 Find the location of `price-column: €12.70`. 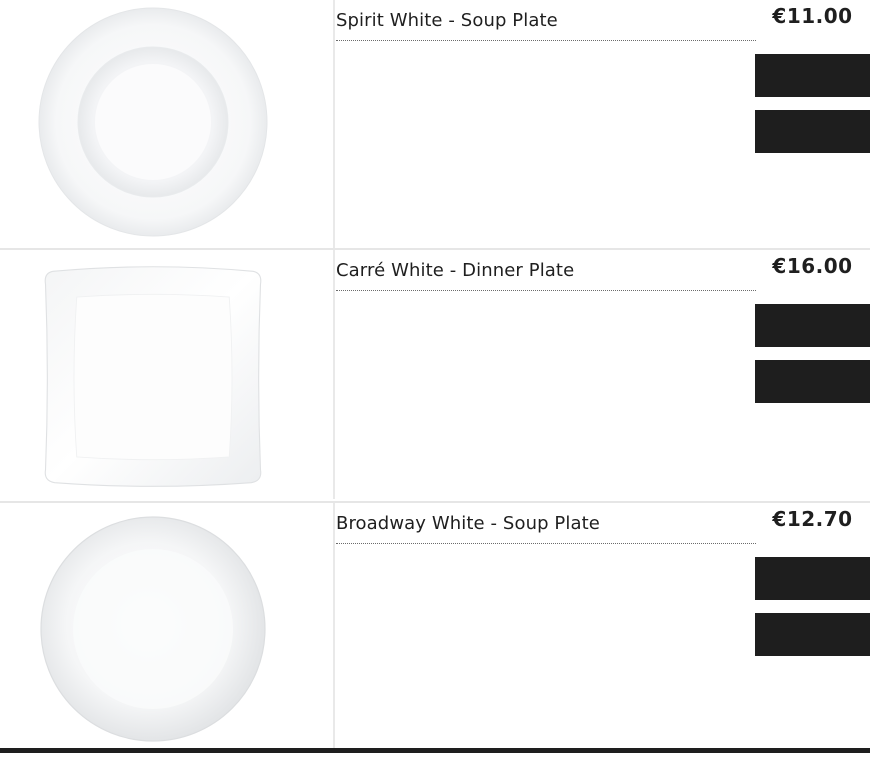

price-column: €12.70 is located at coordinates (812, 628).